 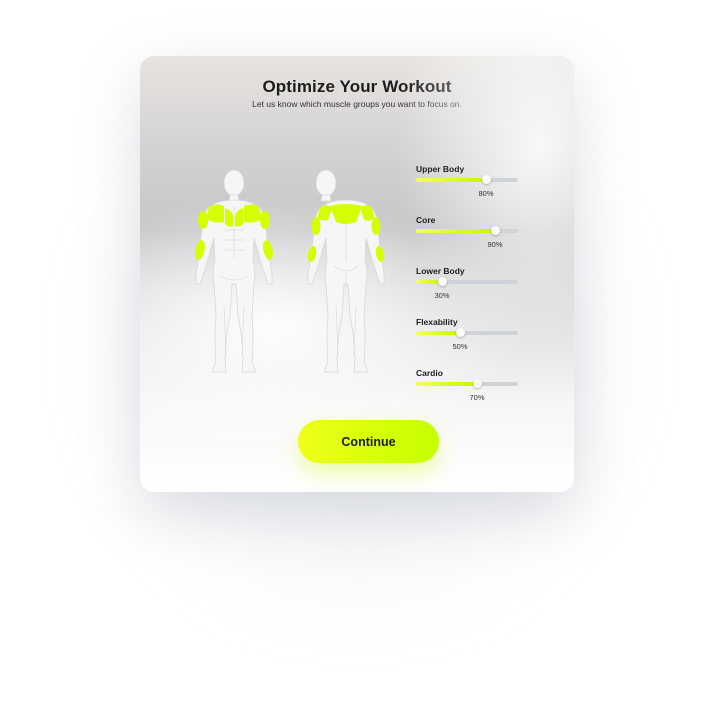 I want to click on slider-label: Lower Body, so click(x=440, y=271).